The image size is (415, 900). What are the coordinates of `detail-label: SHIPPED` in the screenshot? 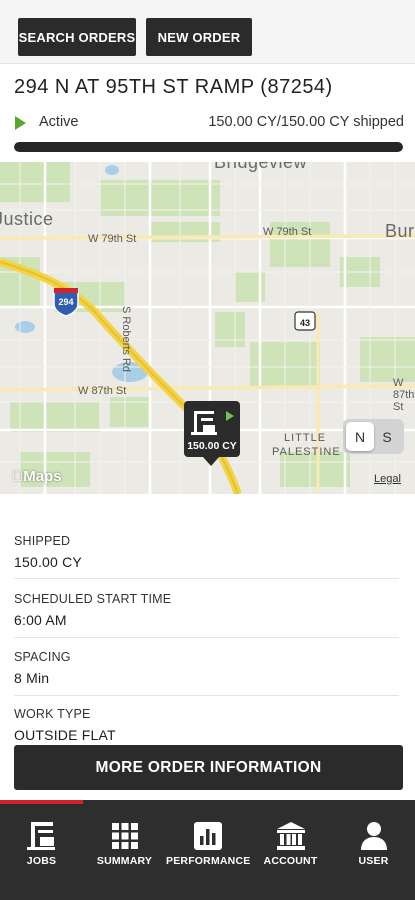 It's located at (42, 541).